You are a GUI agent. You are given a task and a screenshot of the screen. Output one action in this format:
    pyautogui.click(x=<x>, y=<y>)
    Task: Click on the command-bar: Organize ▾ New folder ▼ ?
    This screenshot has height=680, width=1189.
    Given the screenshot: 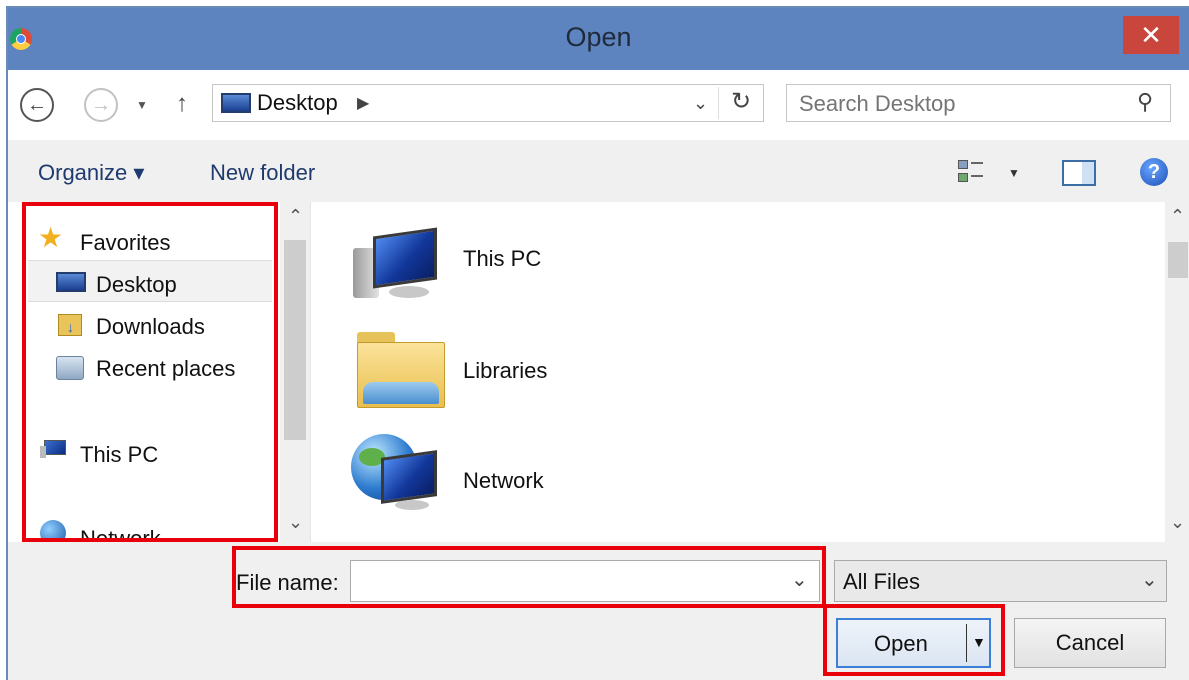 What is the action you would take?
    pyautogui.click(x=598, y=171)
    